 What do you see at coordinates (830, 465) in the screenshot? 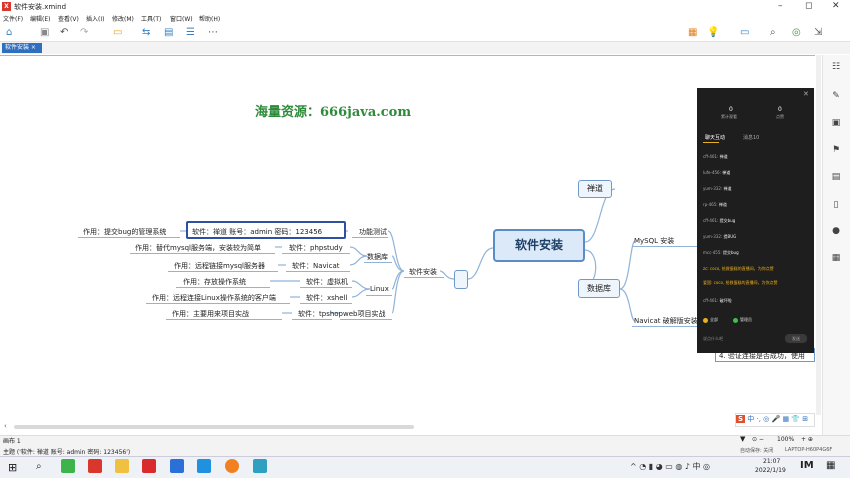
I see `notifications-icon: ▦` at bounding box center [830, 465].